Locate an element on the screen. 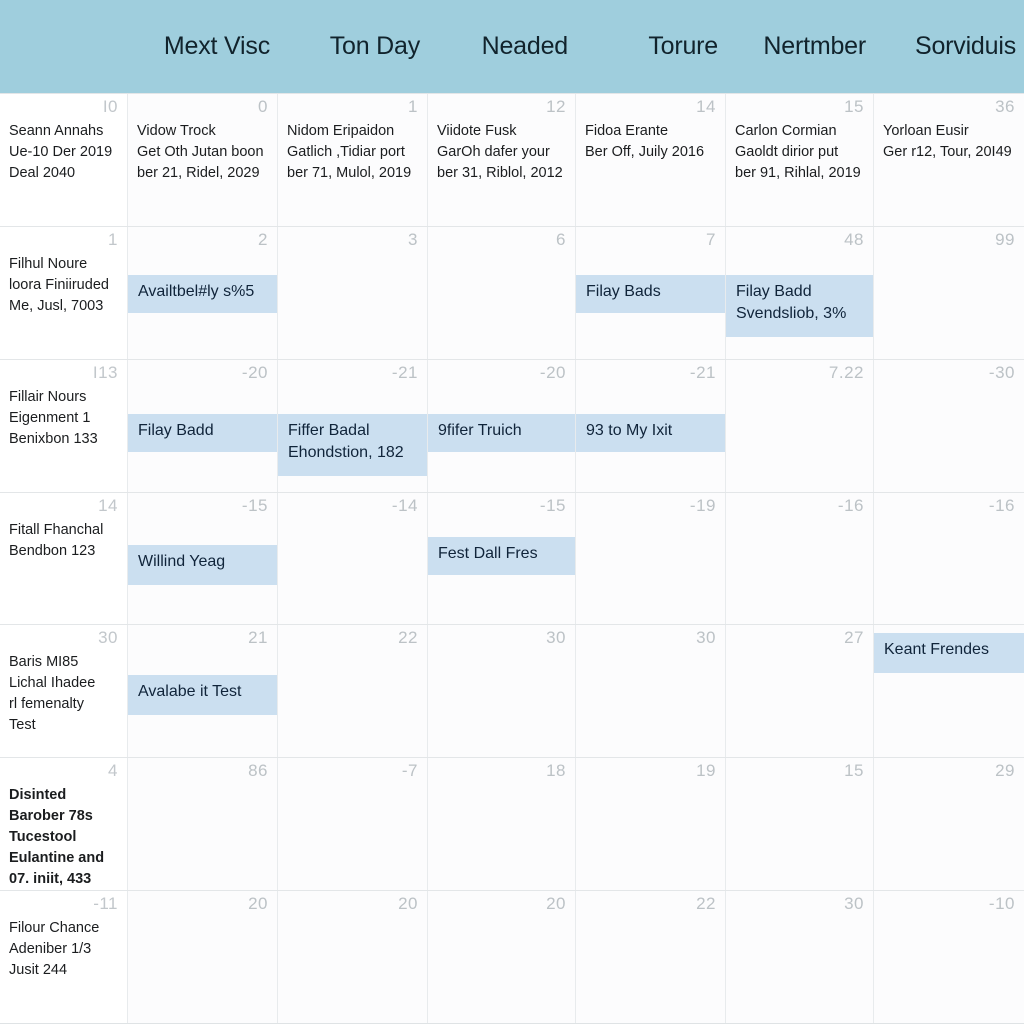  column-header-3: Neaded is located at coordinates (502, 46).